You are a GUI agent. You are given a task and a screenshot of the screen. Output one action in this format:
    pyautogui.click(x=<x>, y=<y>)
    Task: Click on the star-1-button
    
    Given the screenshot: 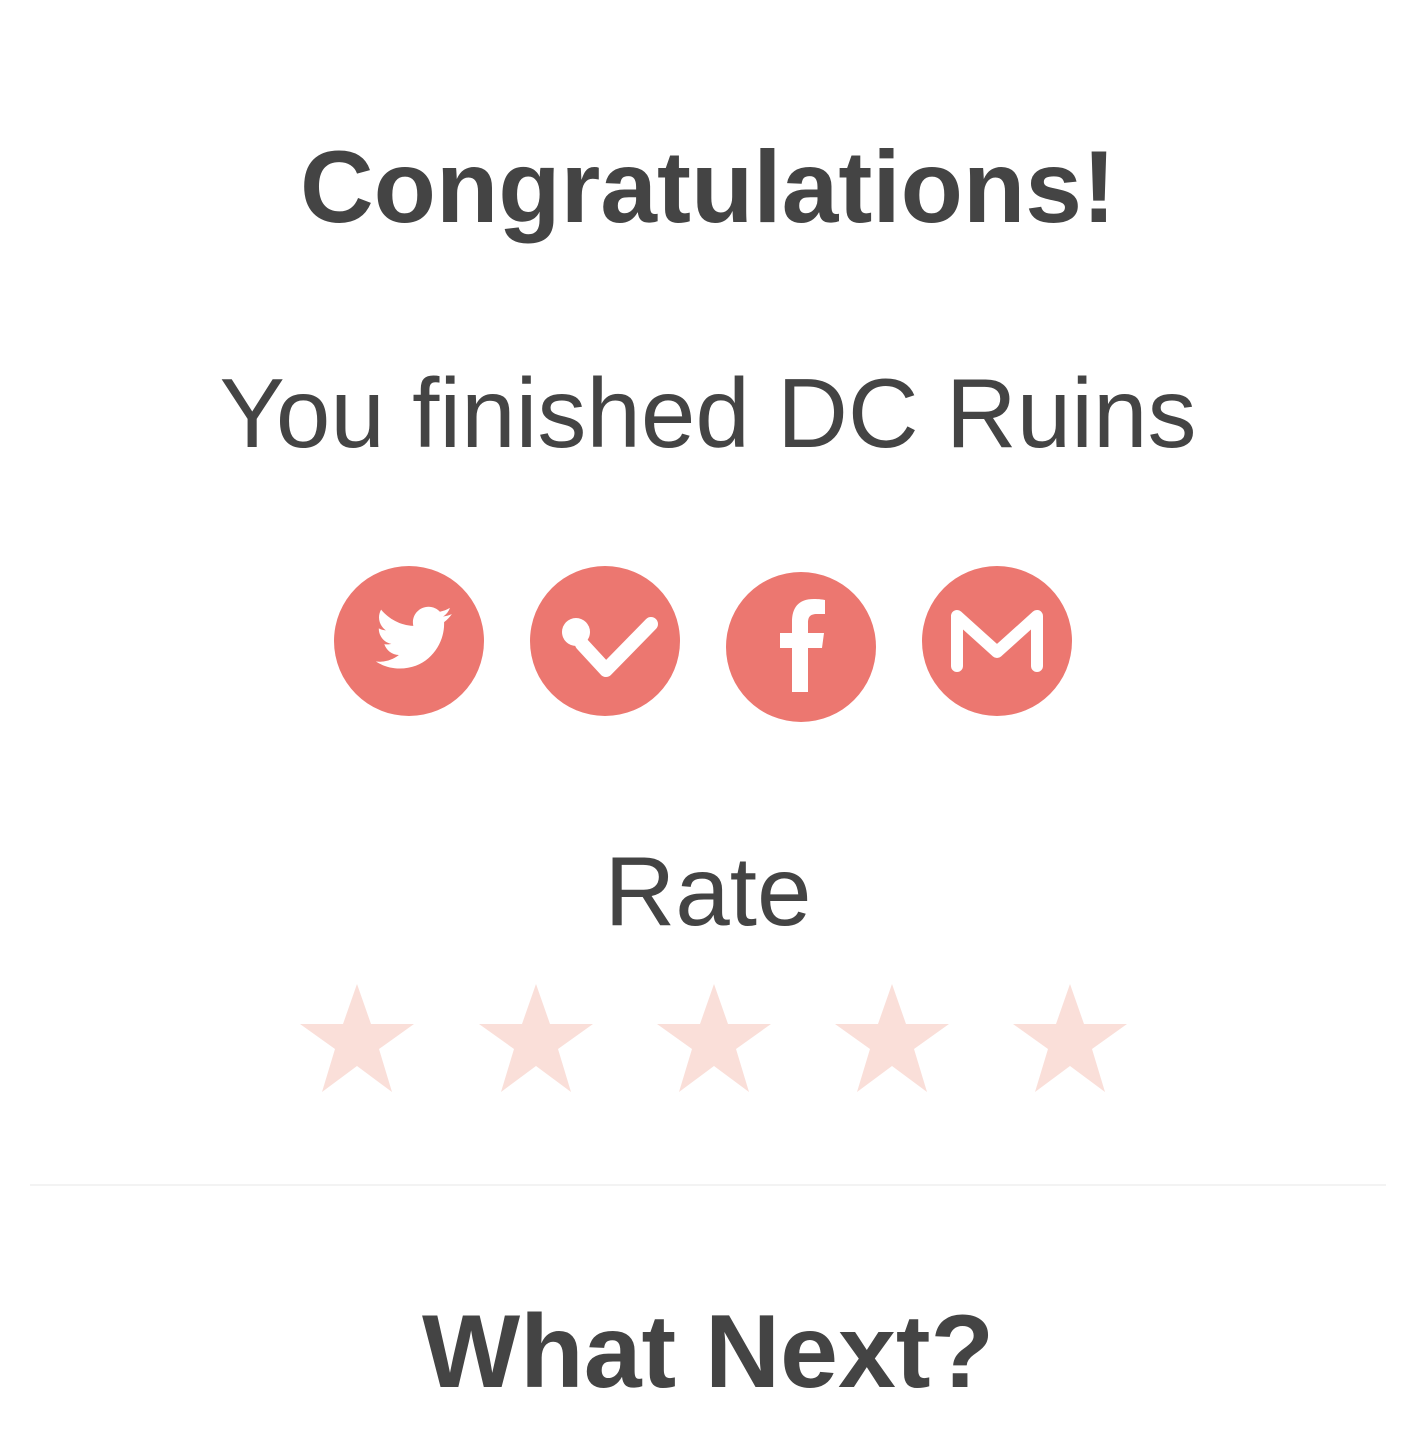 What is the action you would take?
    pyautogui.click(x=357, y=1038)
    